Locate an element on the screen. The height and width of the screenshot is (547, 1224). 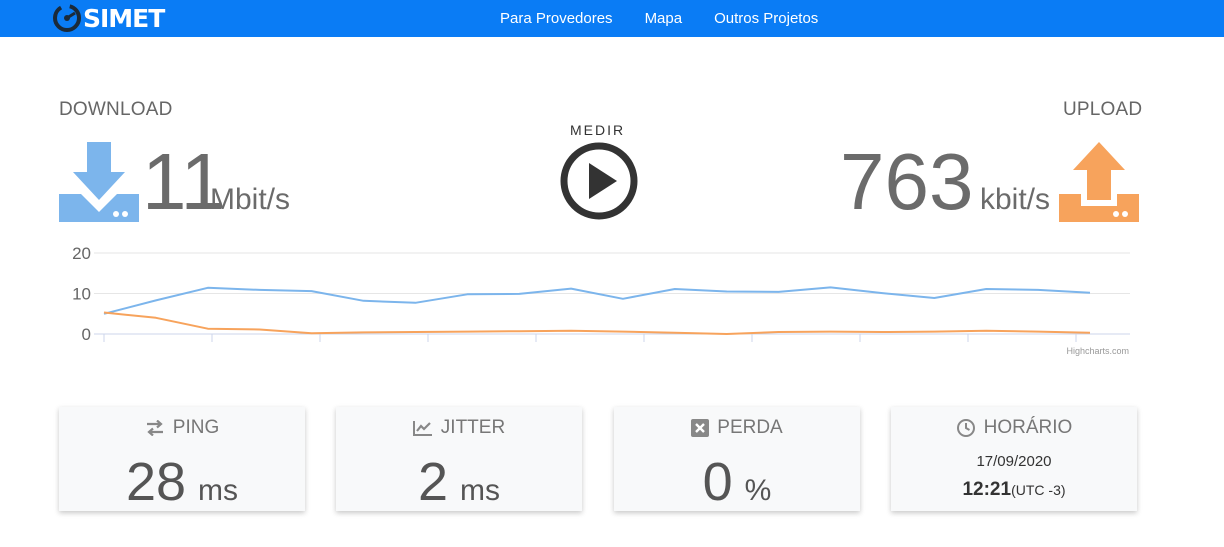
jitter-unit: ms is located at coordinates (480, 490).